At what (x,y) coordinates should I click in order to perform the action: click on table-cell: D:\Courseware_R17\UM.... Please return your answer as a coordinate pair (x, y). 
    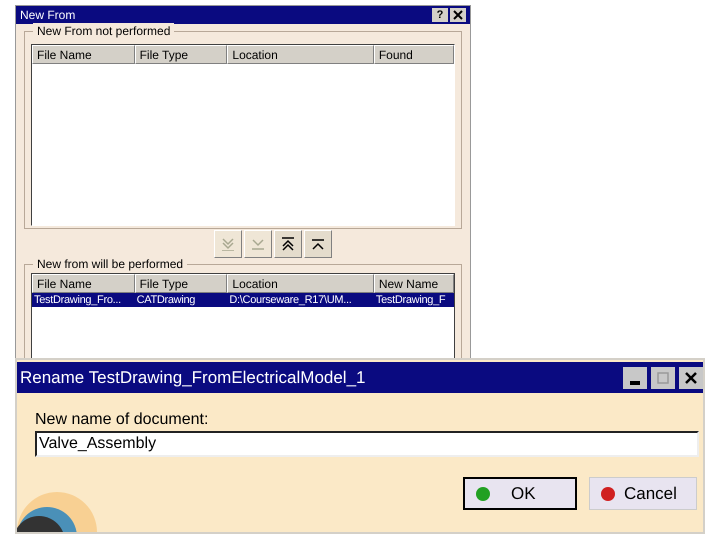
    Looking at the image, I should click on (290, 300).